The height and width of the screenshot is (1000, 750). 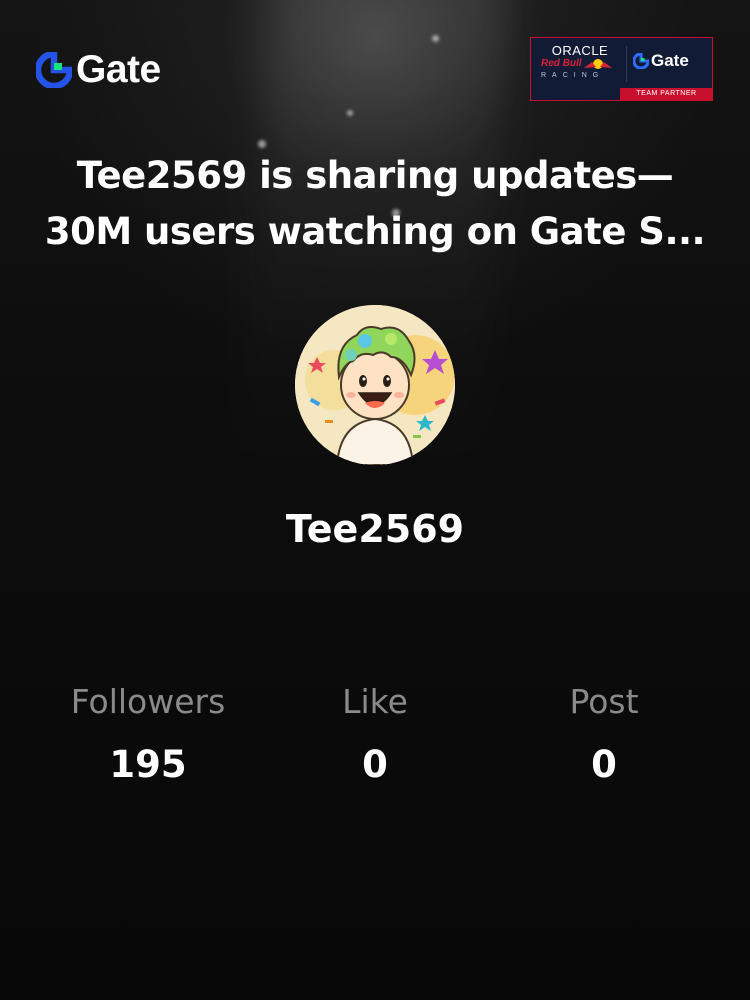 What do you see at coordinates (604, 701) in the screenshot?
I see `stat-label: Post` at bounding box center [604, 701].